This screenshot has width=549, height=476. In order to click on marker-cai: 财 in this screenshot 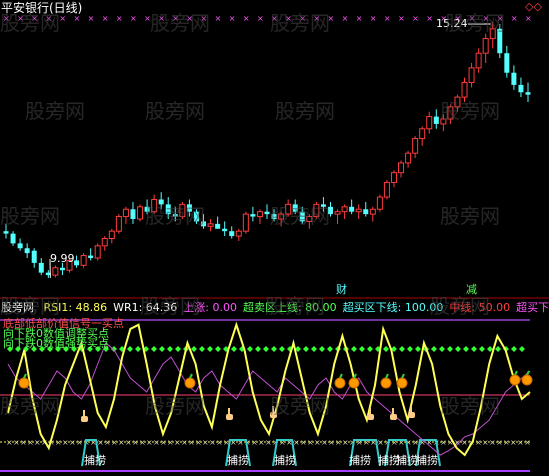, I will do `click(341, 289)`.